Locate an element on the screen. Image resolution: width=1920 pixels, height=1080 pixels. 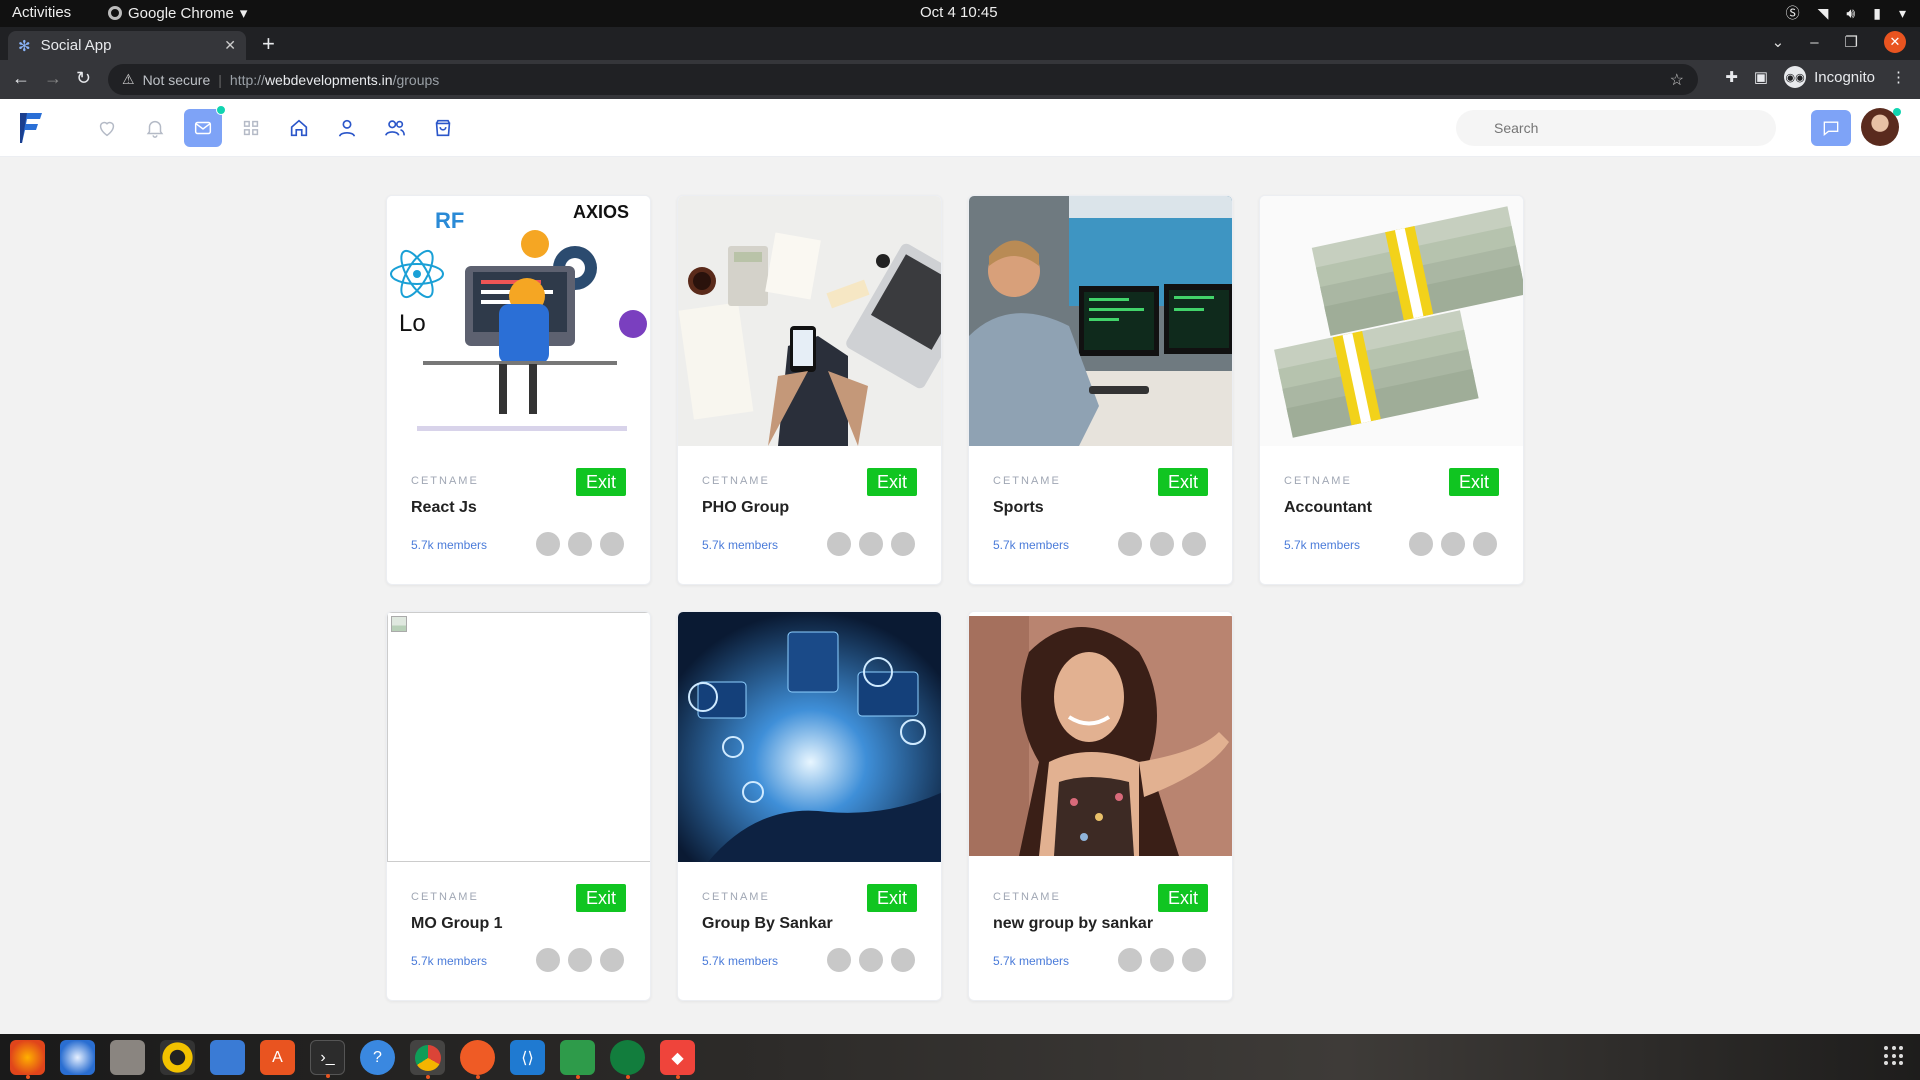
skype-icon: Ⓢ is located at coordinates (1793, 13).